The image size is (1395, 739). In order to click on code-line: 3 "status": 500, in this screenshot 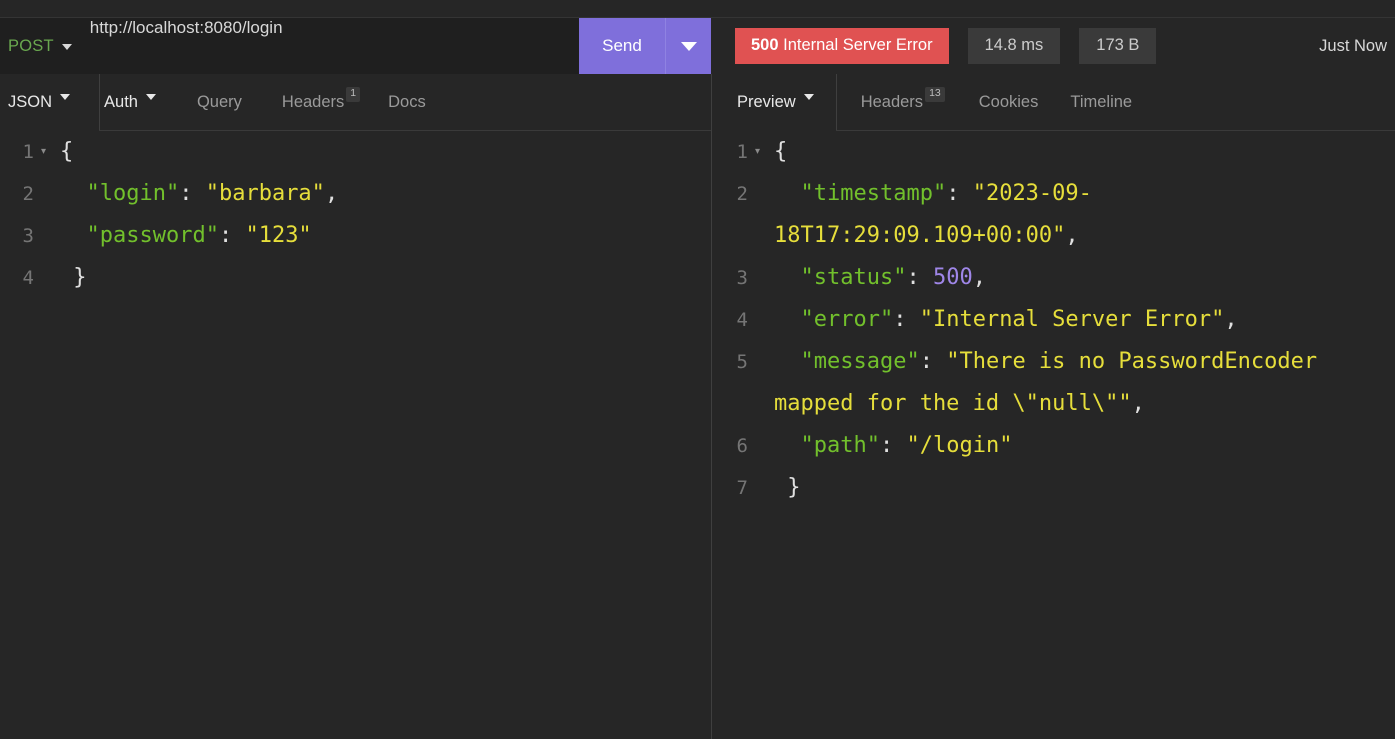, I will do `click(1053, 278)`.